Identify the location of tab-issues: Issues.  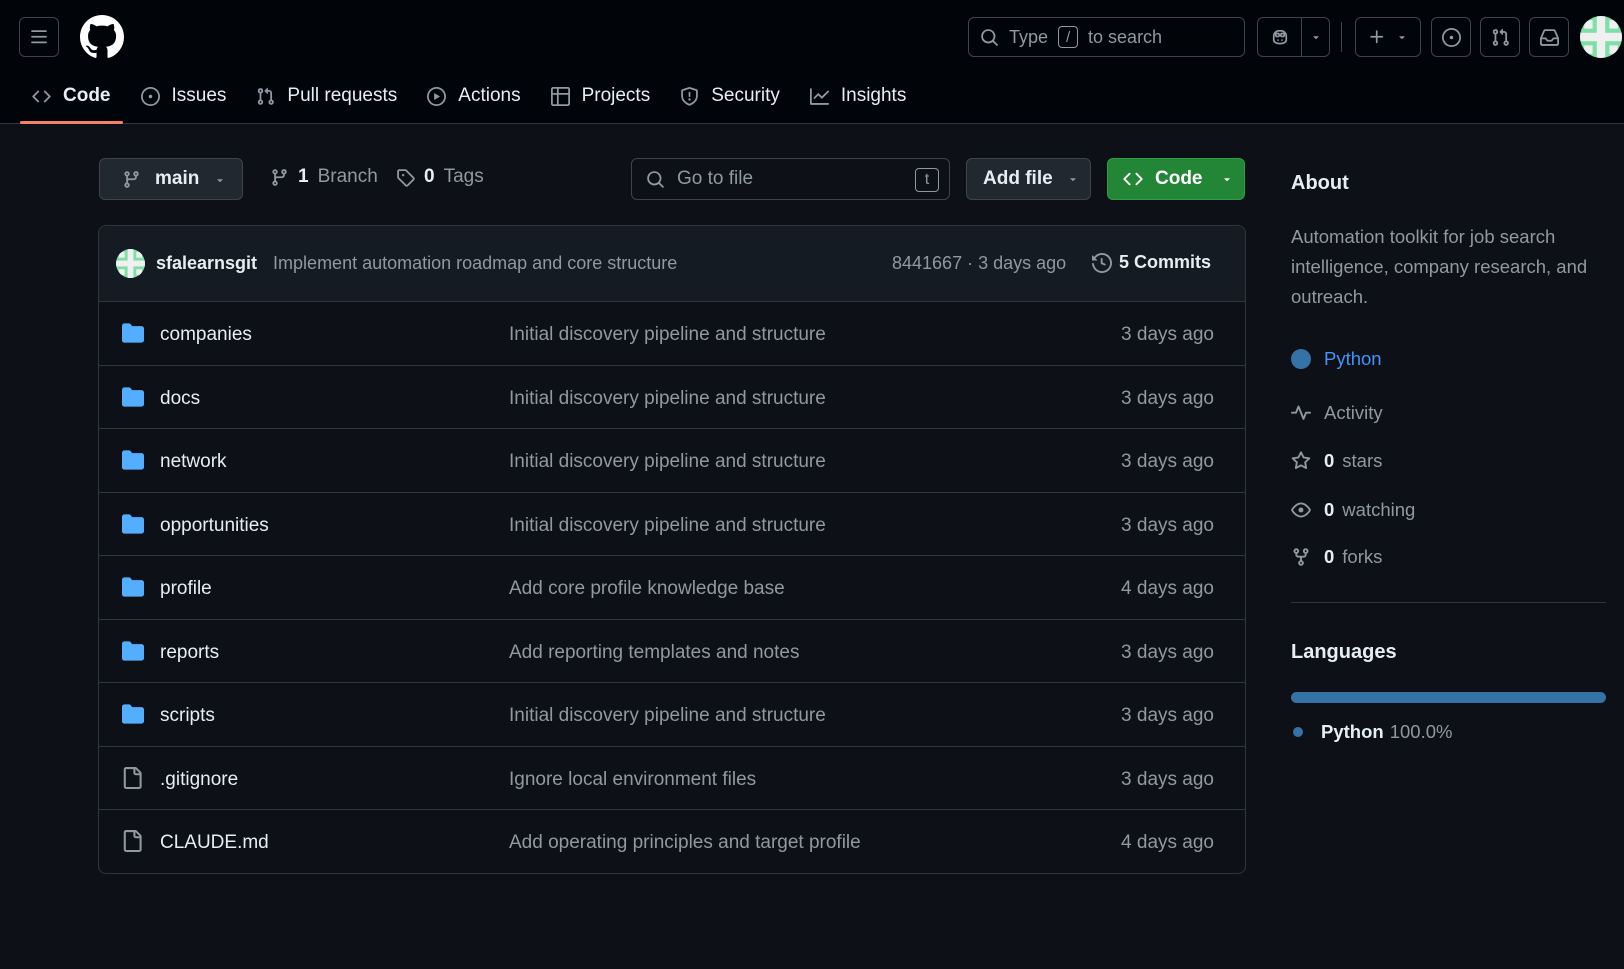
(184, 96).